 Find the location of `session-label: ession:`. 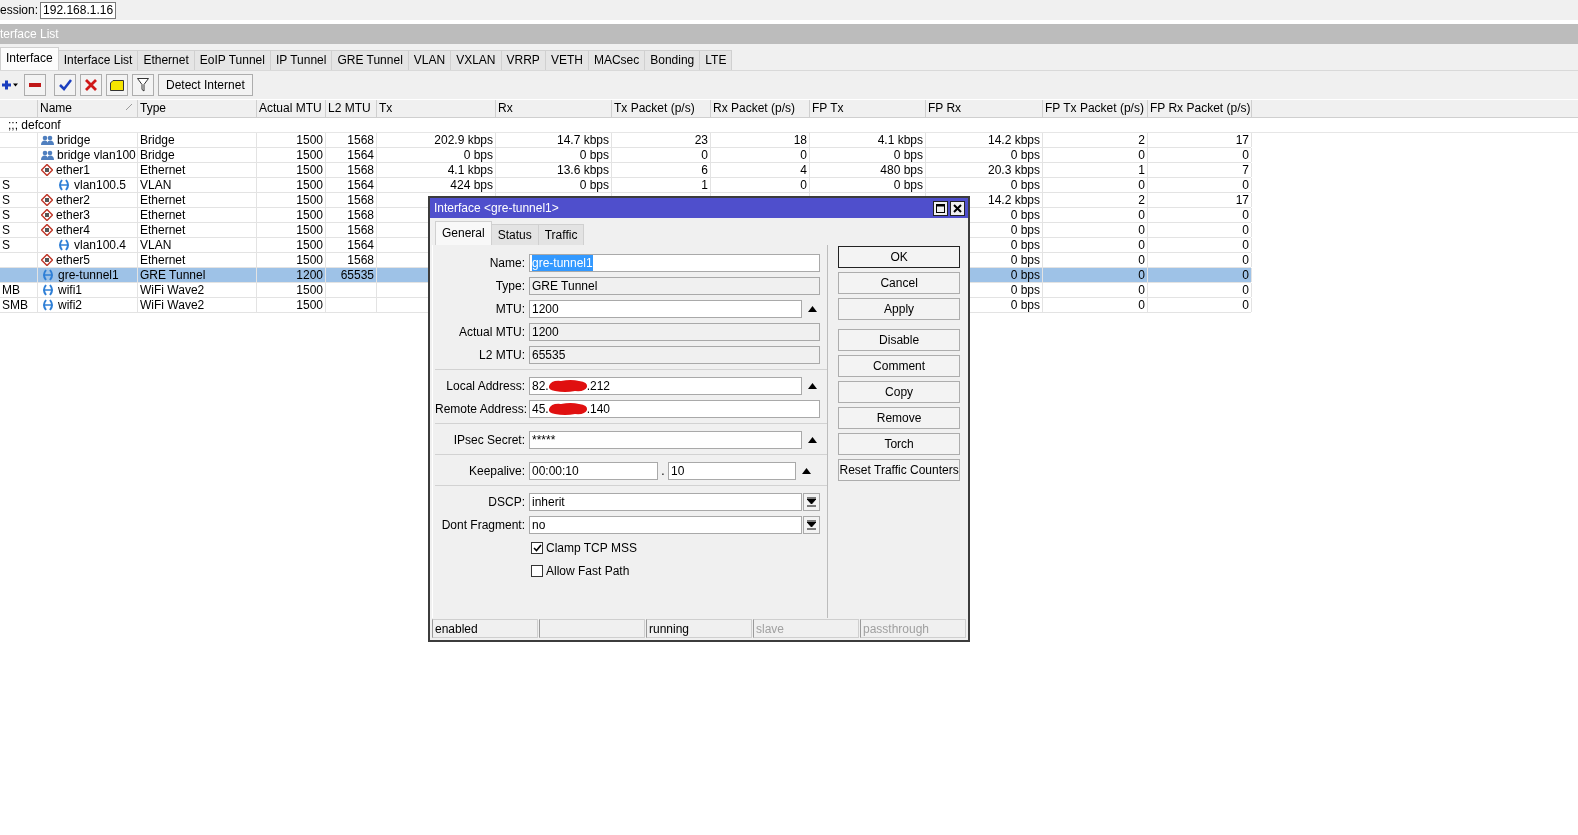

session-label: ession: is located at coordinates (19, 10).